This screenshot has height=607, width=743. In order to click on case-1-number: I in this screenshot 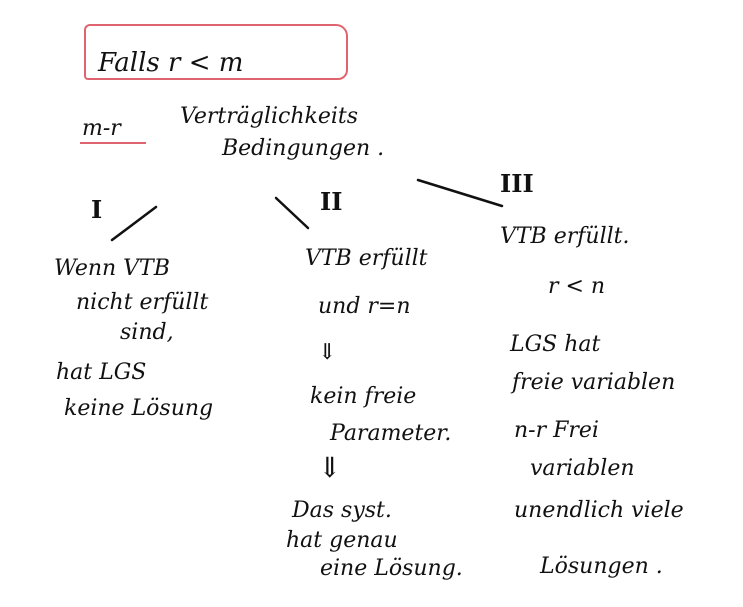, I will do `click(97, 209)`.